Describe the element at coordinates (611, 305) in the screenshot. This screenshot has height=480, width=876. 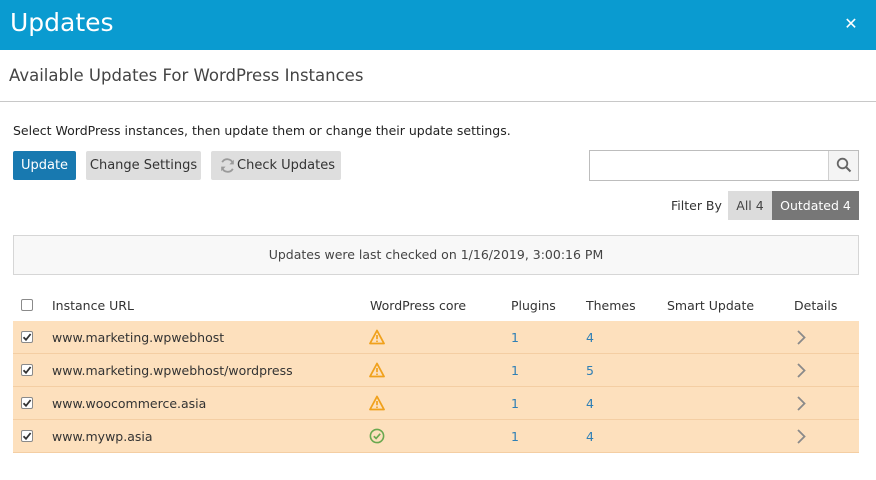
I see `column-header-themes: Themes` at that location.